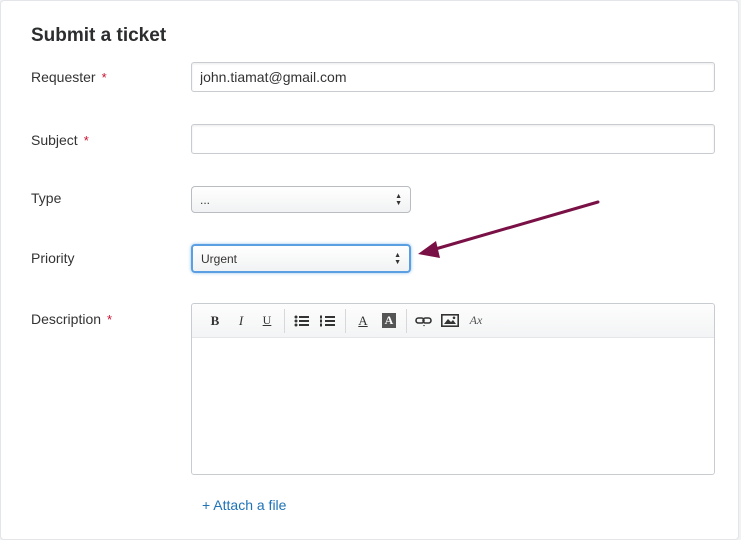 The width and height of the screenshot is (741, 540). I want to click on list-group, so click(315, 321).